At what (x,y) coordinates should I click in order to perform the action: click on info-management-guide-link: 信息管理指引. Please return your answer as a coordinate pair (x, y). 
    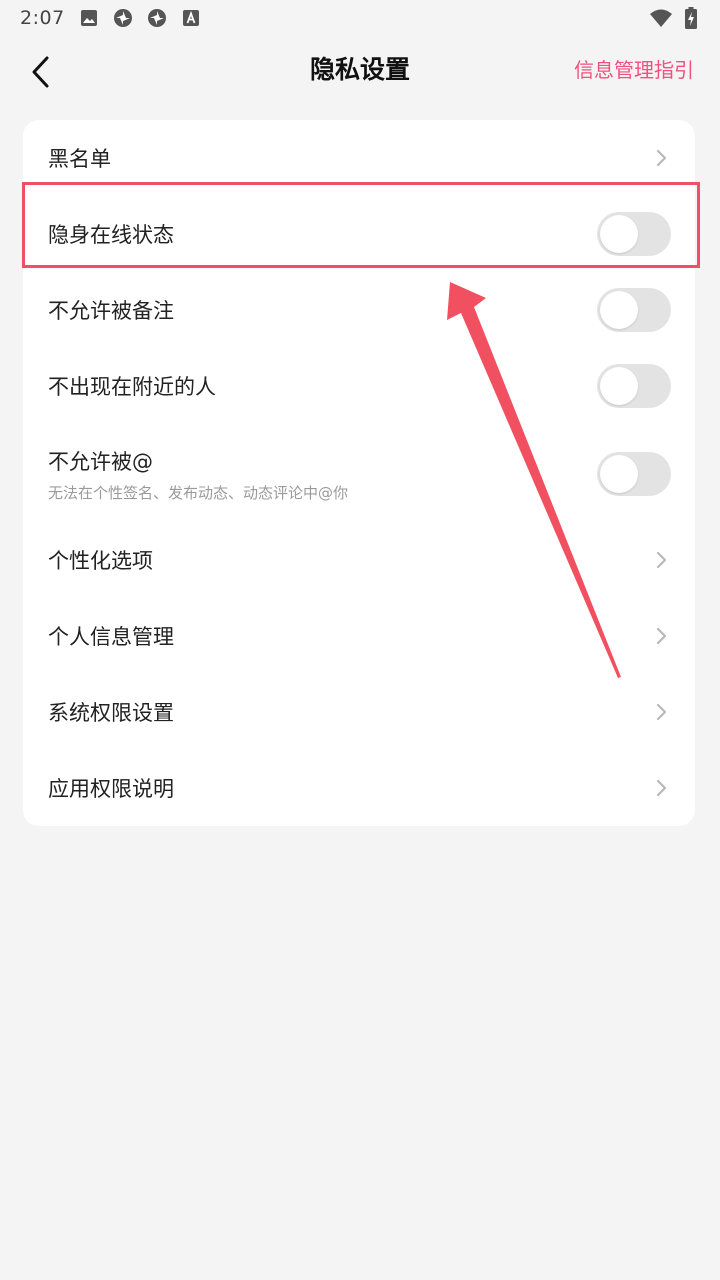
    Looking at the image, I should click on (634, 70).